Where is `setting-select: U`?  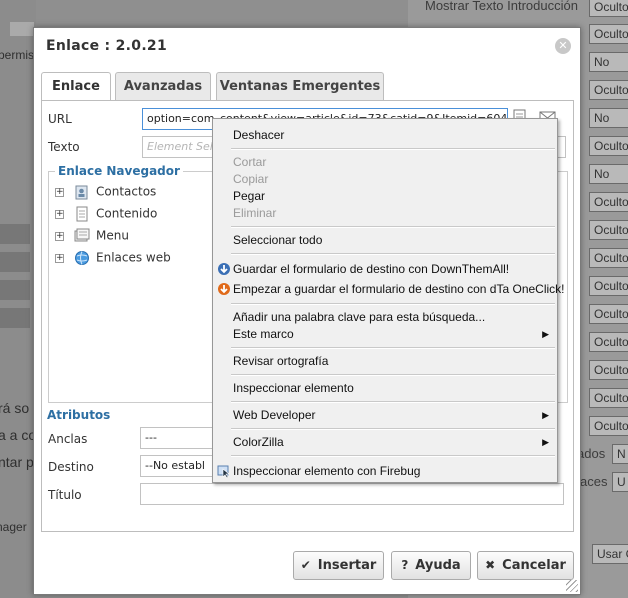
setting-select: U is located at coordinates (620, 482).